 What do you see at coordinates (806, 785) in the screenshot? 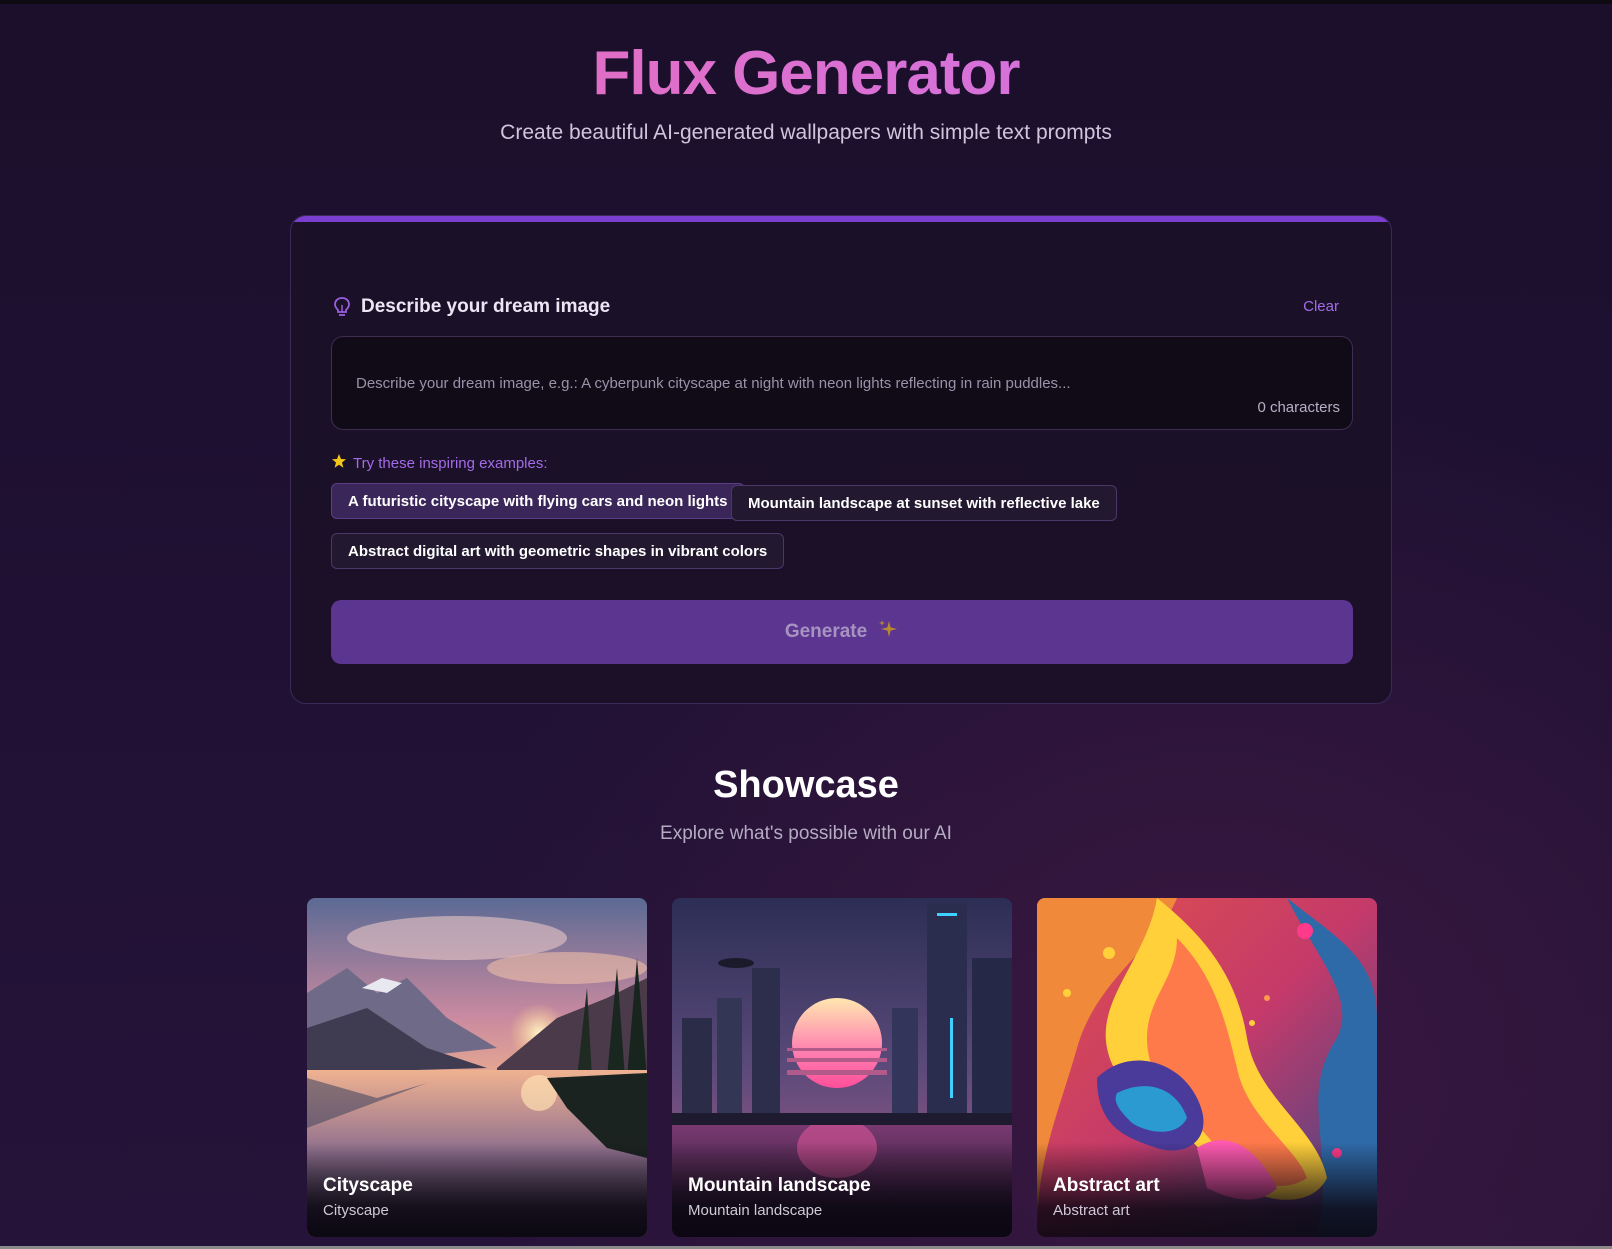
I see `showcase-title: Showcase` at bounding box center [806, 785].